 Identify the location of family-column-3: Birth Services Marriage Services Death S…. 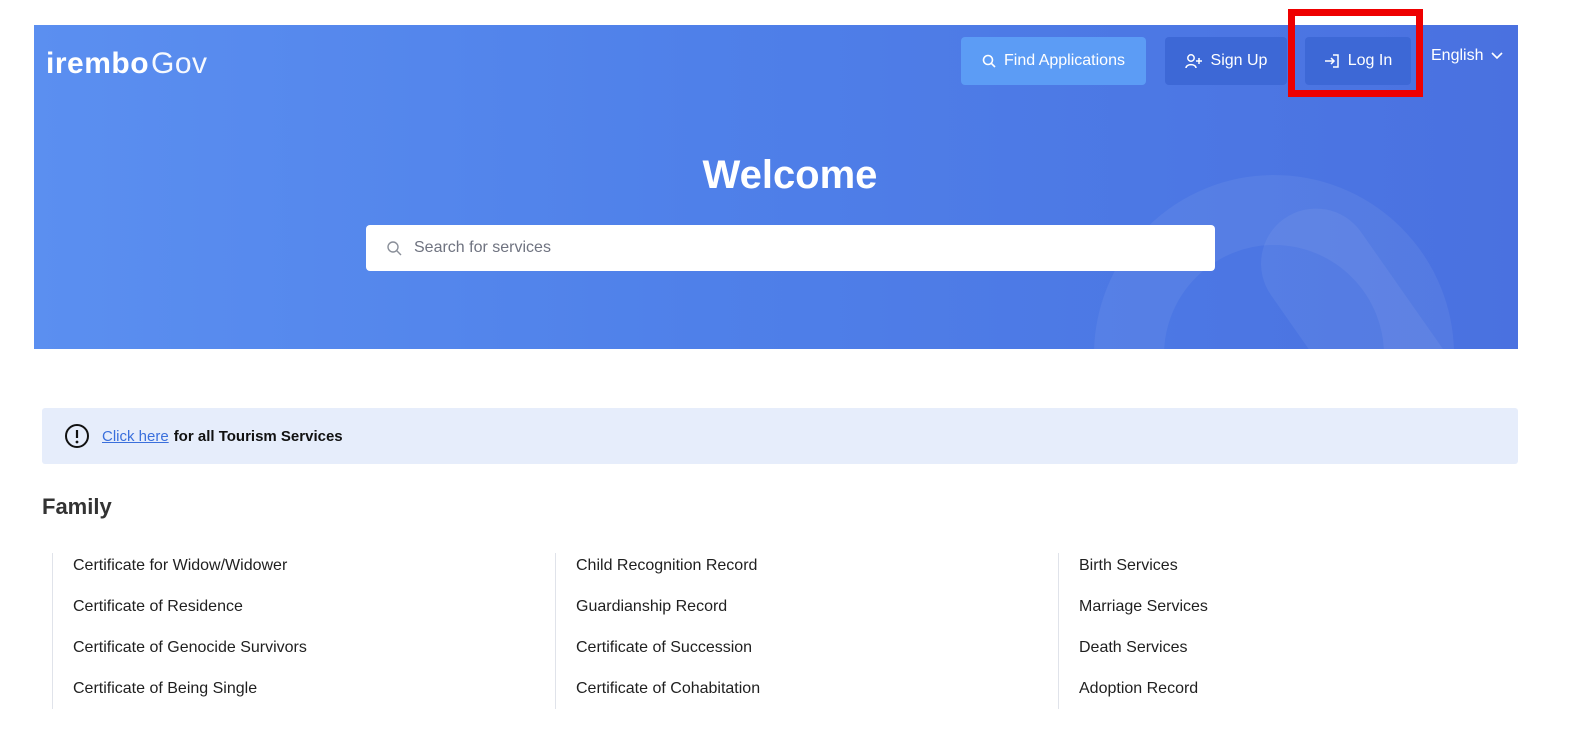
(1288, 631).